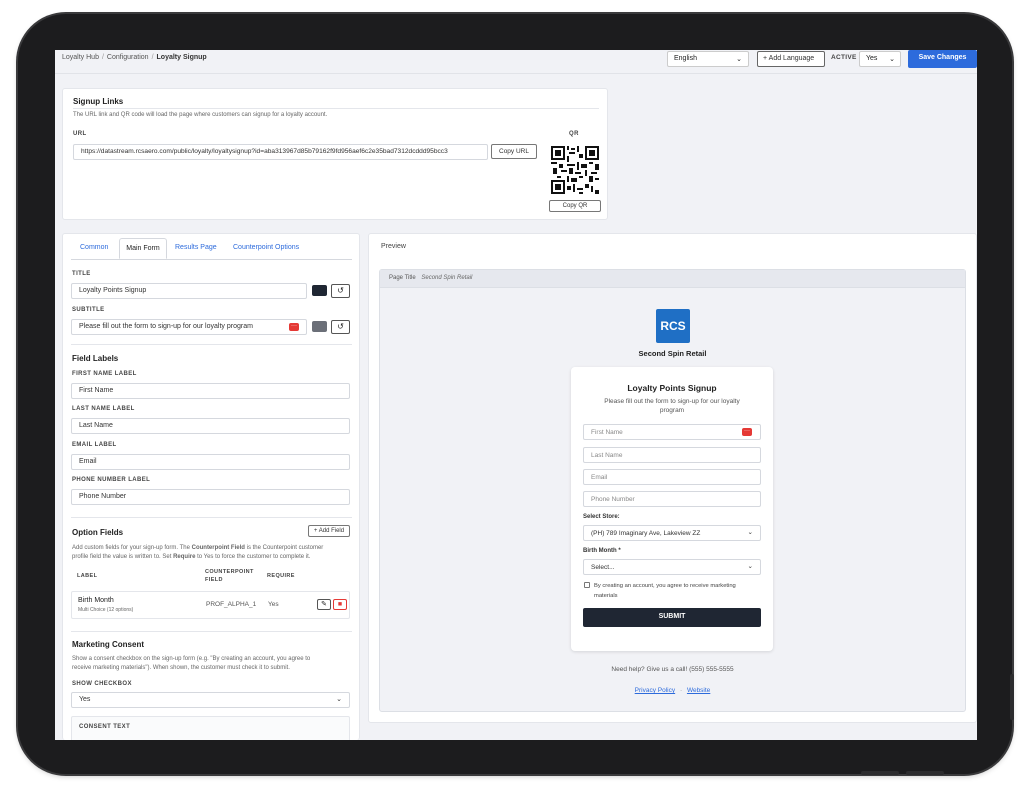 Image resolution: width=1024 pixels, height=789 pixels. I want to click on active-label: ACTIVE, so click(844, 57).